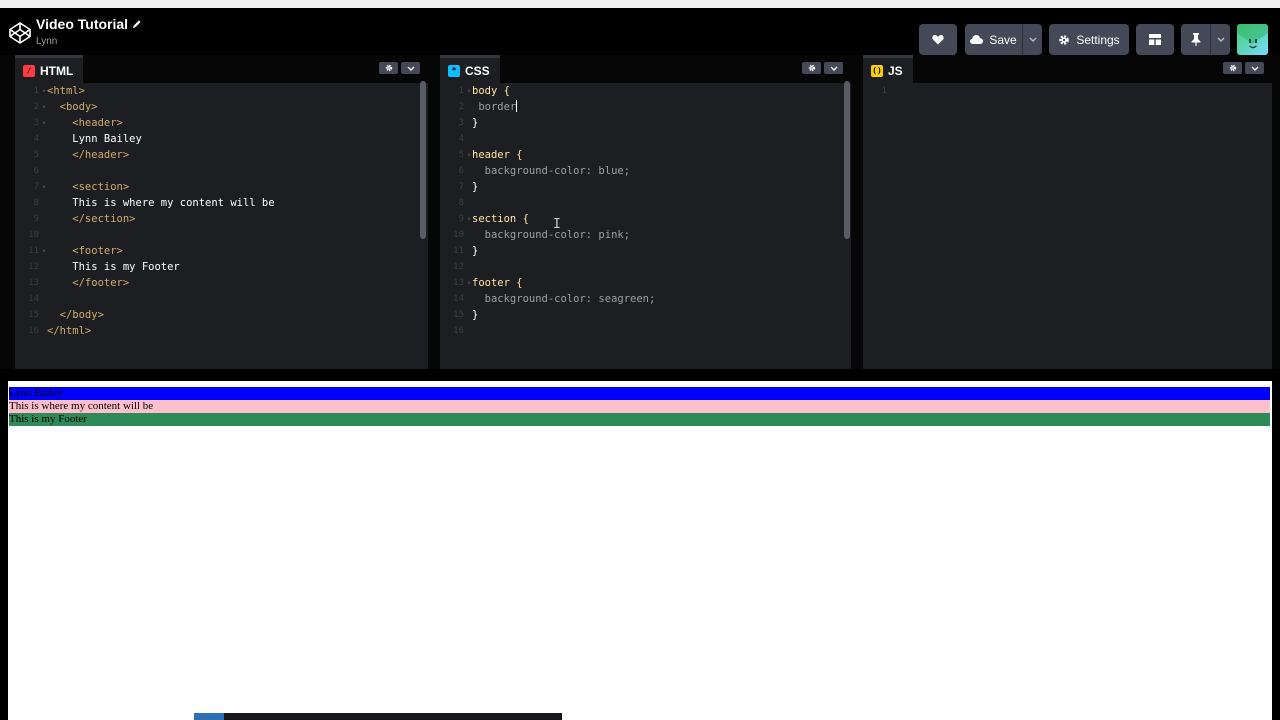 The image size is (1280, 720). What do you see at coordinates (59, 91) in the screenshot?
I see `code-line: 1 ▾ <html>` at bounding box center [59, 91].